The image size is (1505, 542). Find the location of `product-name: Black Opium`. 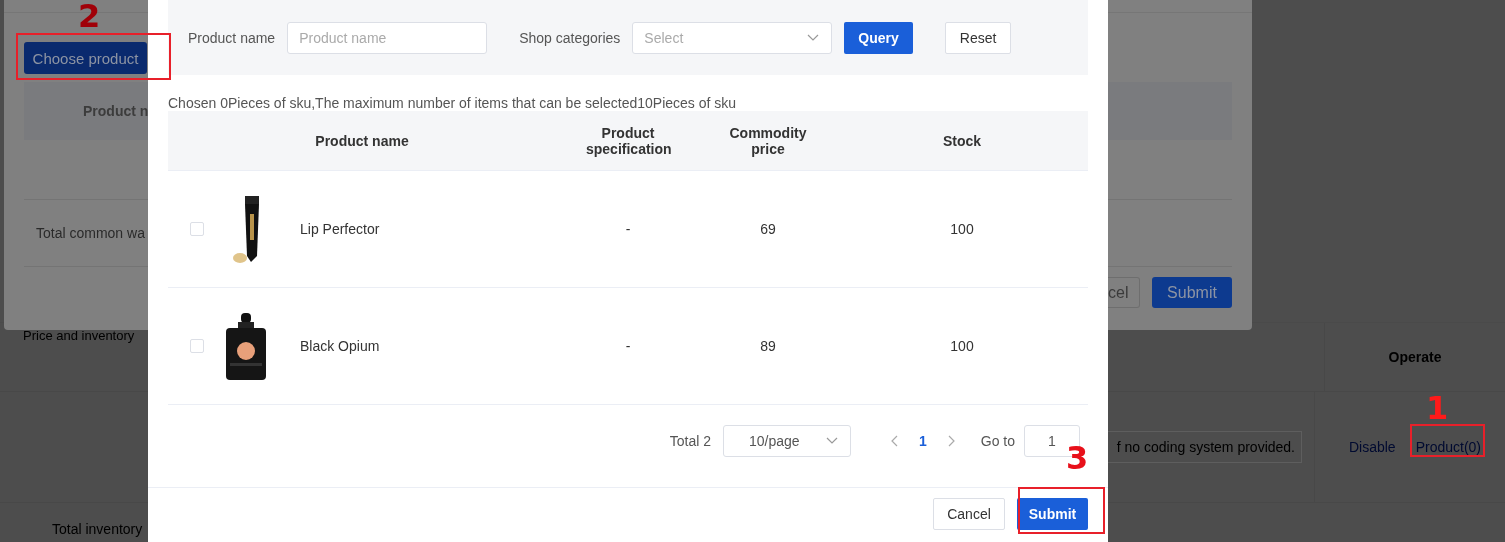

product-name: Black Opium is located at coordinates (340, 346).